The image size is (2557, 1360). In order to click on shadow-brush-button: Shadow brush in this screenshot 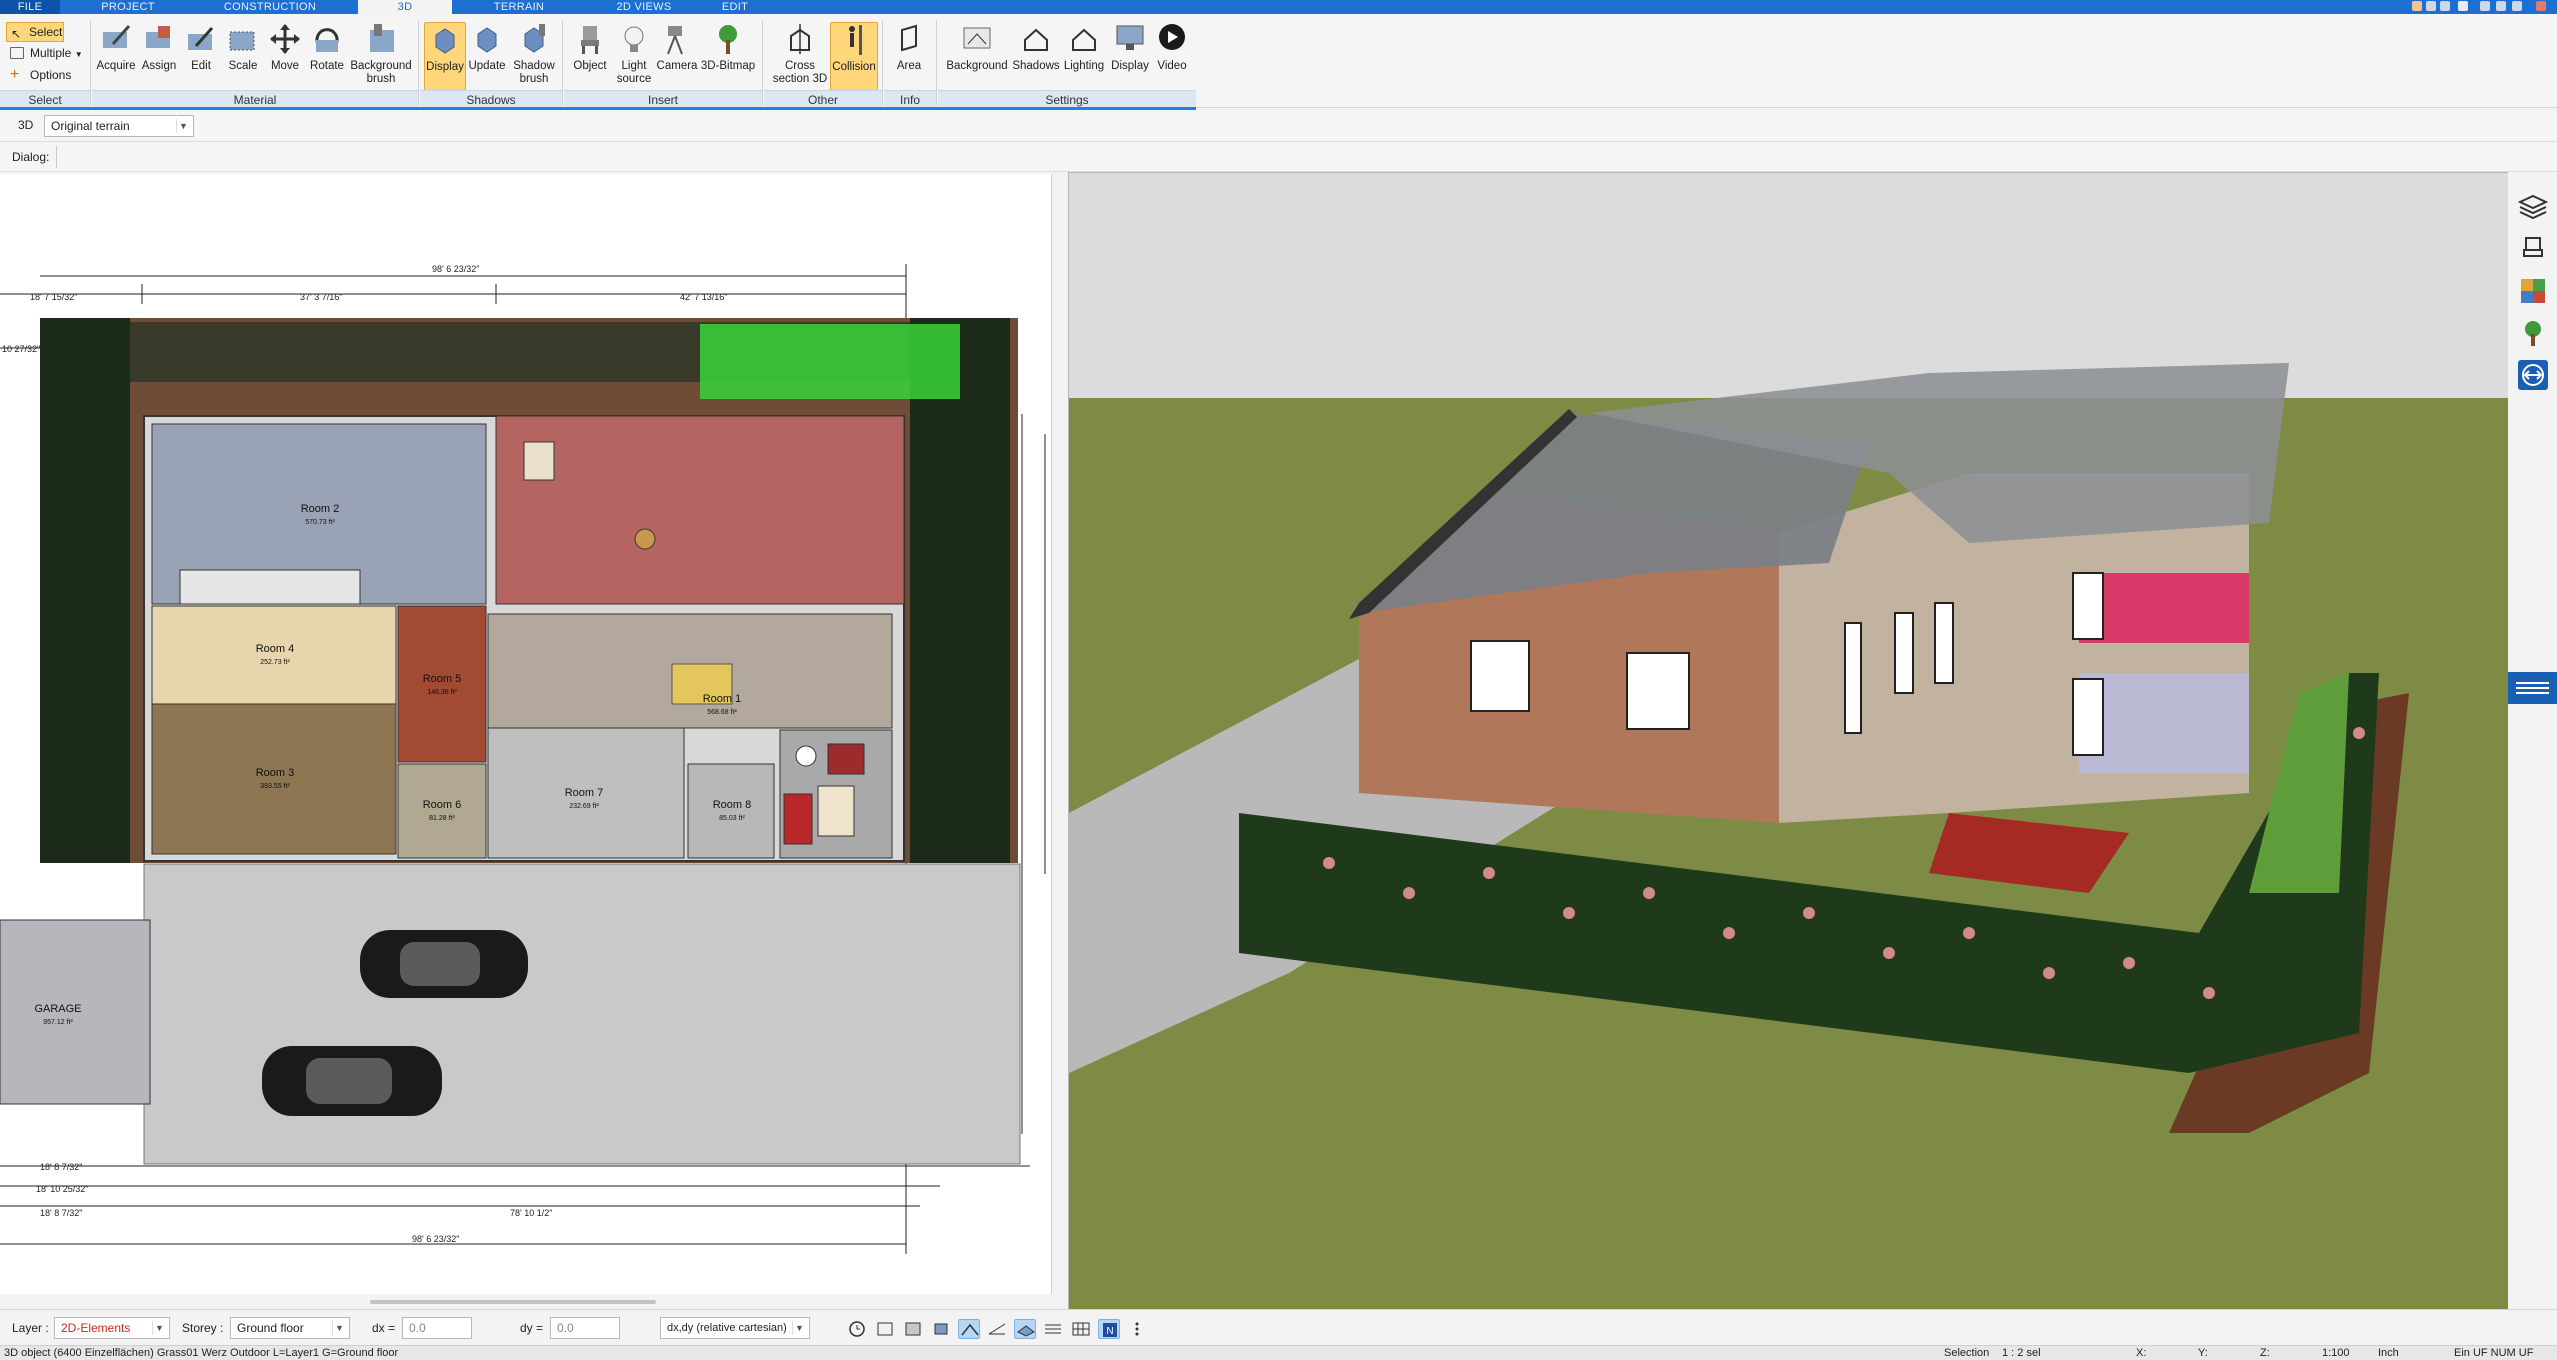, I will do `click(534, 60)`.